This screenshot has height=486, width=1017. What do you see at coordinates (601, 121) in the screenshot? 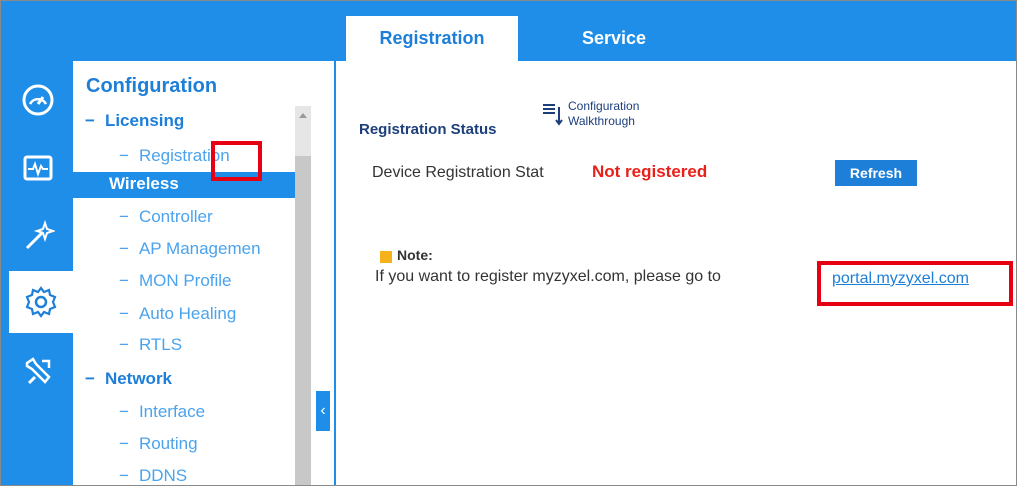
I see `walkthrough-line2: Walkthrough` at bounding box center [601, 121].